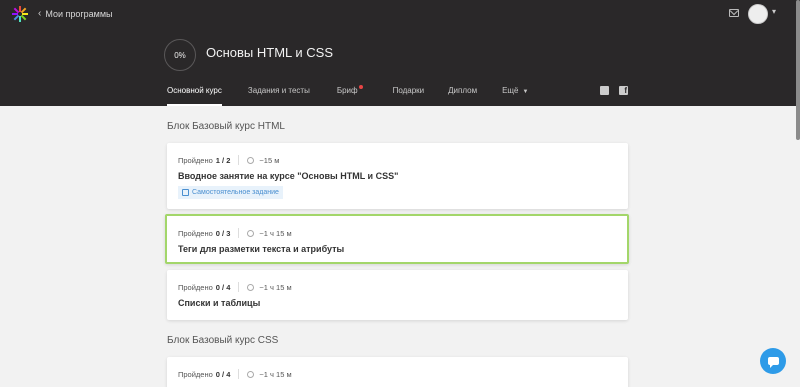  What do you see at coordinates (40, 13) in the screenshot?
I see `chevron-left-icon: ‹` at bounding box center [40, 13].